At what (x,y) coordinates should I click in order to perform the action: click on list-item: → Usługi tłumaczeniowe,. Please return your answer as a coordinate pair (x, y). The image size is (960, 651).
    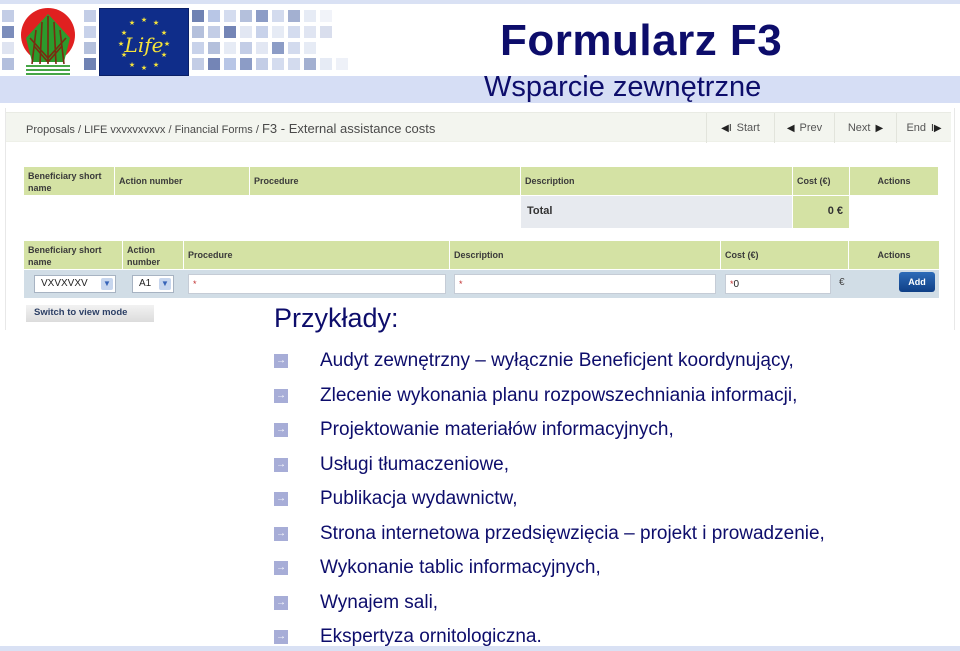
    Looking at the image, I should click on (392, 464).